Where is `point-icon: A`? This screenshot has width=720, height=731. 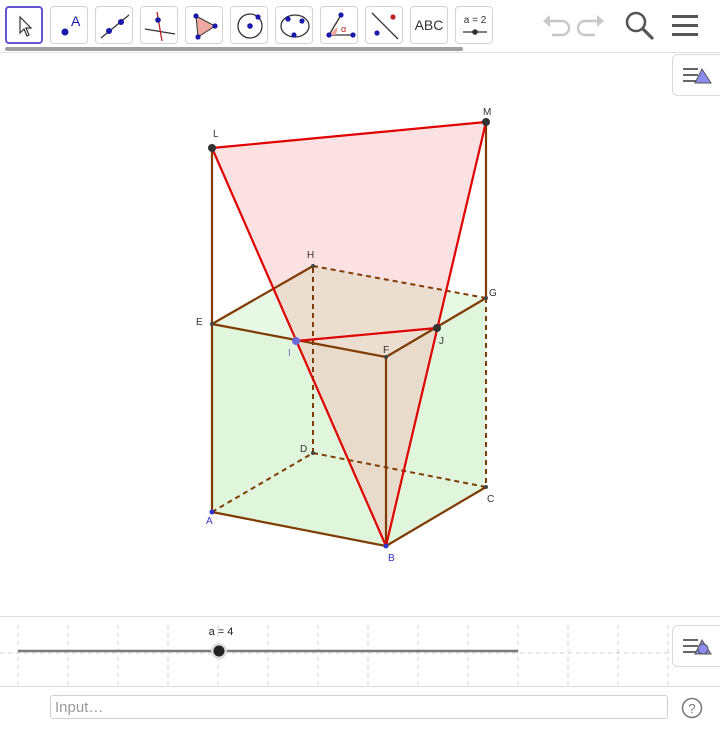 point-icon: A is located at coordinates (71, 24).